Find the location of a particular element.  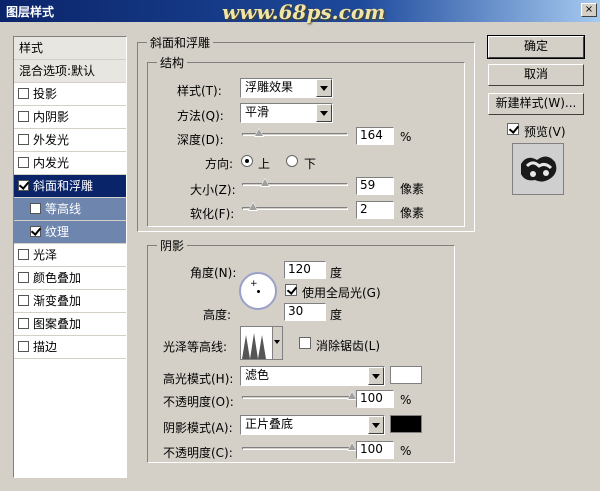

angle-dial: + is located at coordinates (258, 291).